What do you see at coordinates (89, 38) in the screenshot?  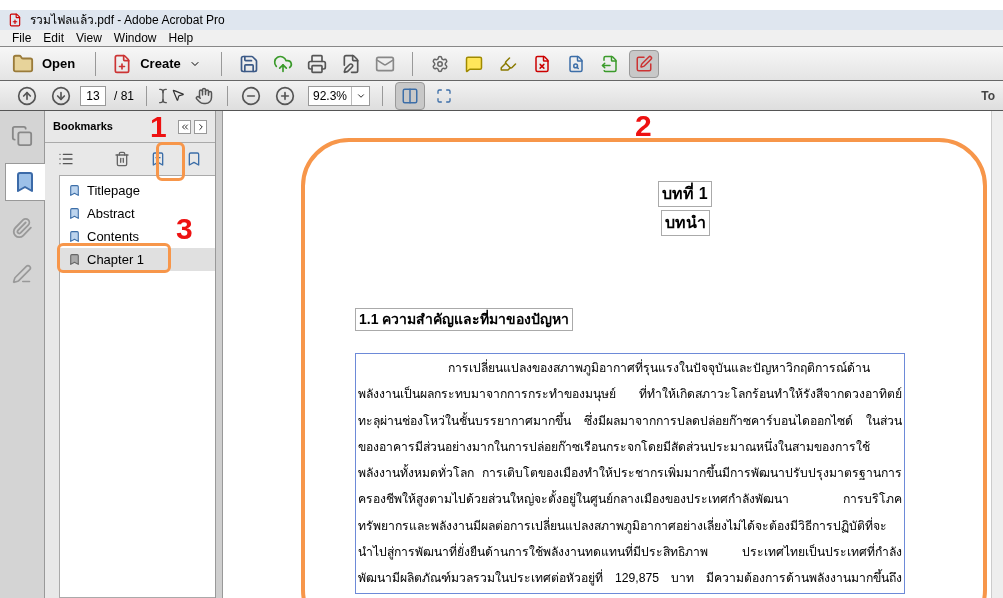 I see `menu-item: View` at bounding box center [89, 38].